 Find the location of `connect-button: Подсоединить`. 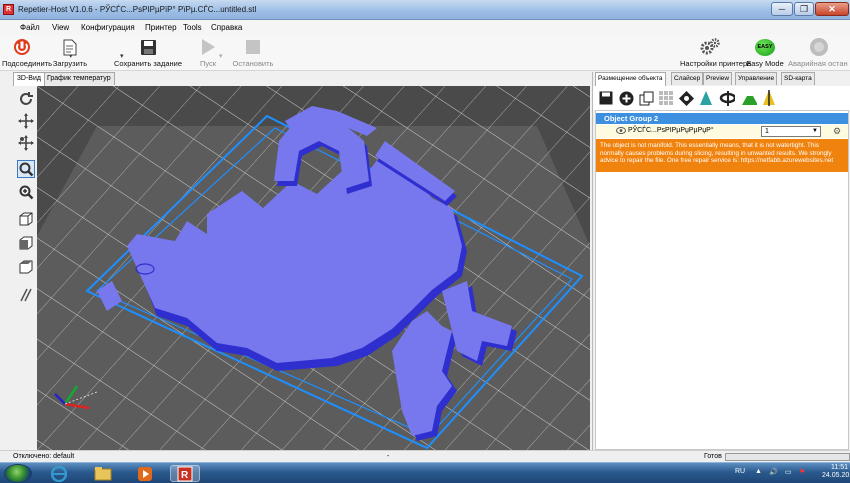

connect-button: Подсоединить is located at coordinates (27, 52).